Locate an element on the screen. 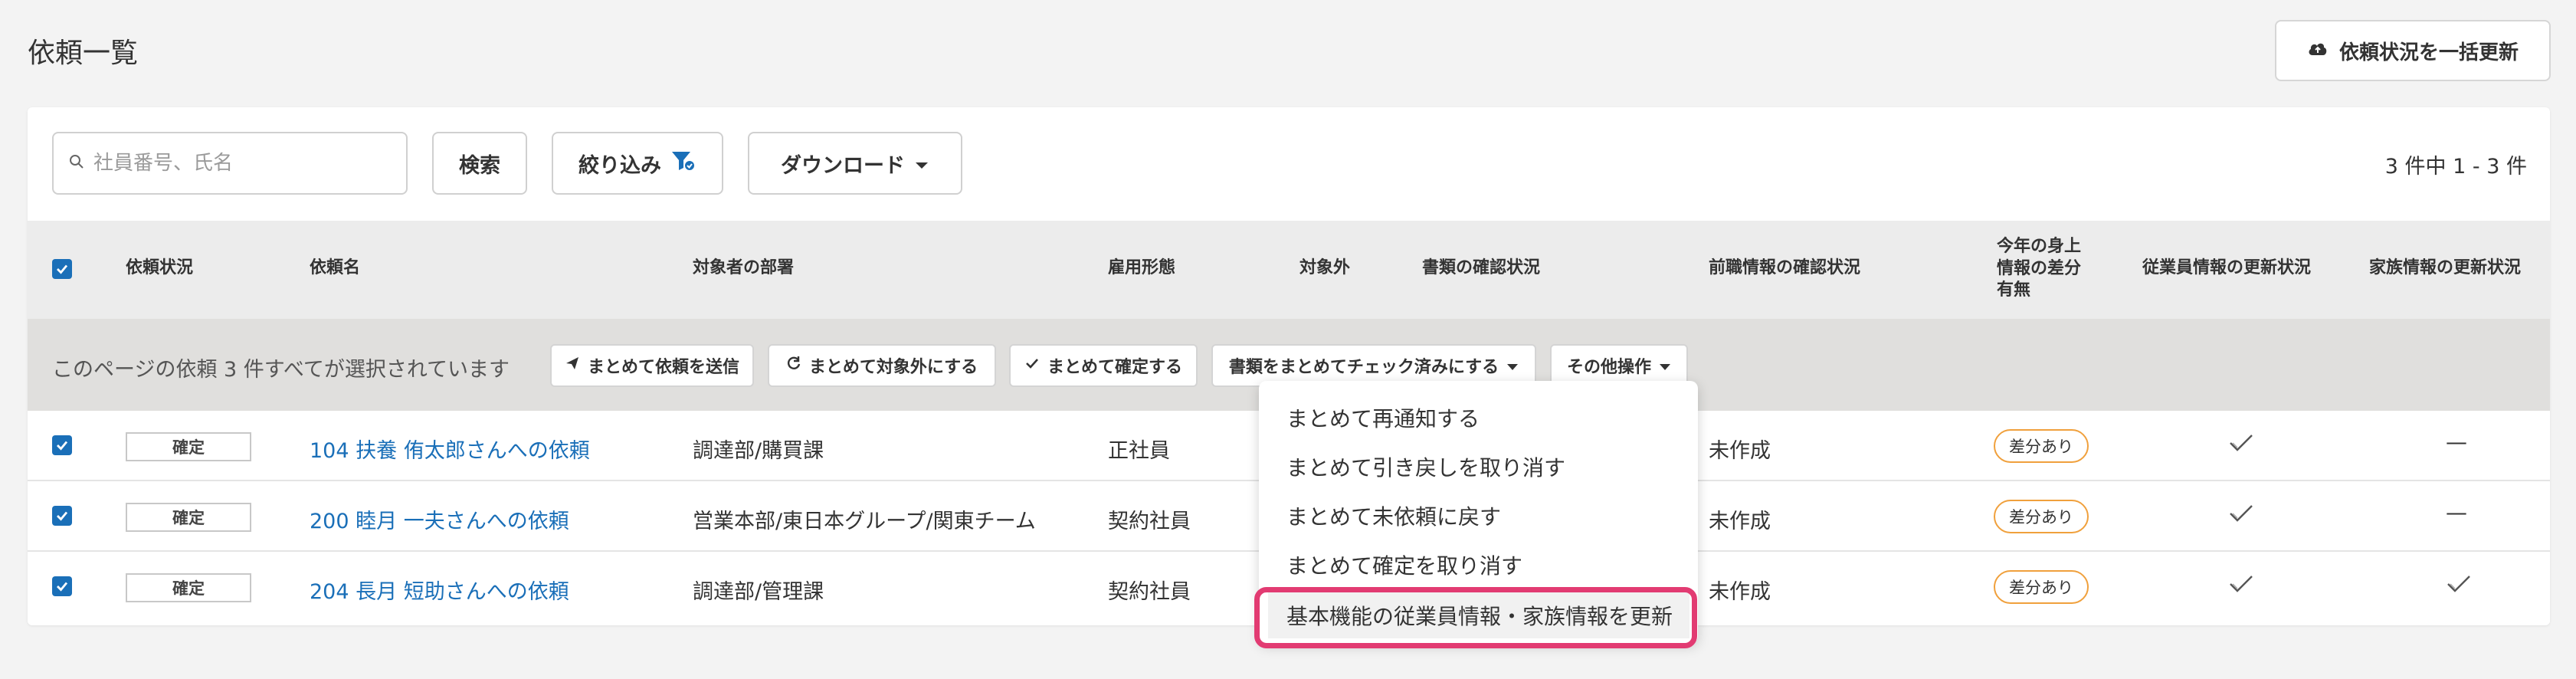 This screenshot has width=2576, height=679. header-status: 依頼状況 is located at coordinates (159, 269).